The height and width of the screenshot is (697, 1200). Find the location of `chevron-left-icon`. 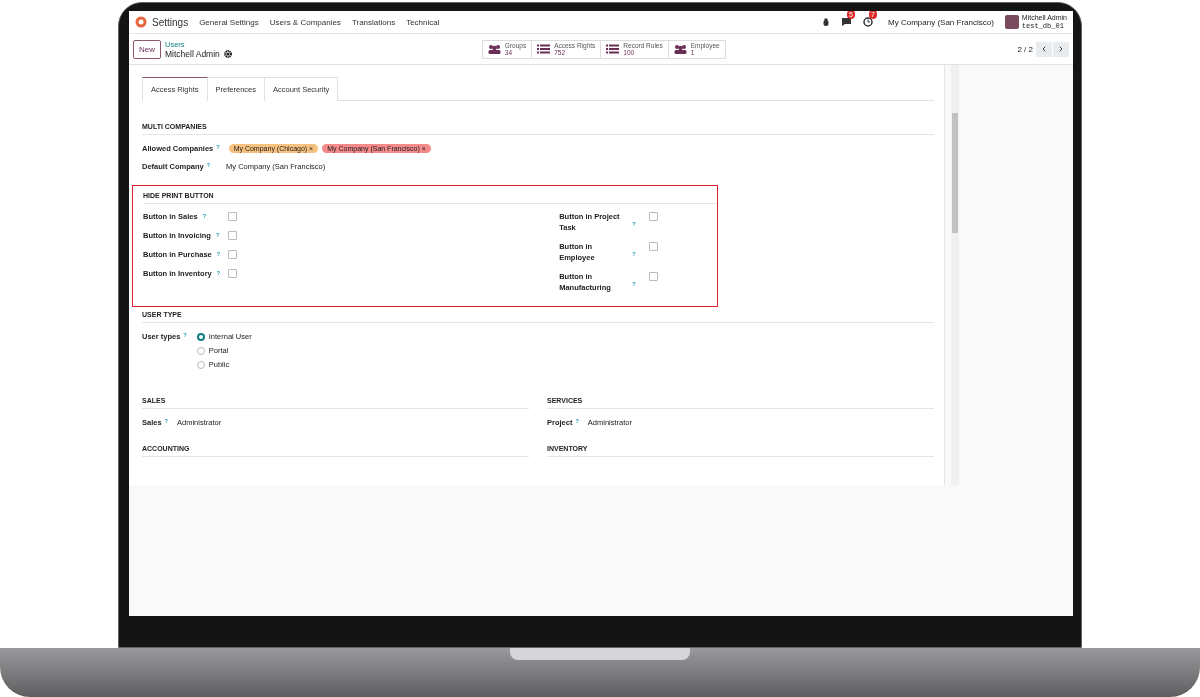

chevron-left-icon is located at coordinates (1044, 49).